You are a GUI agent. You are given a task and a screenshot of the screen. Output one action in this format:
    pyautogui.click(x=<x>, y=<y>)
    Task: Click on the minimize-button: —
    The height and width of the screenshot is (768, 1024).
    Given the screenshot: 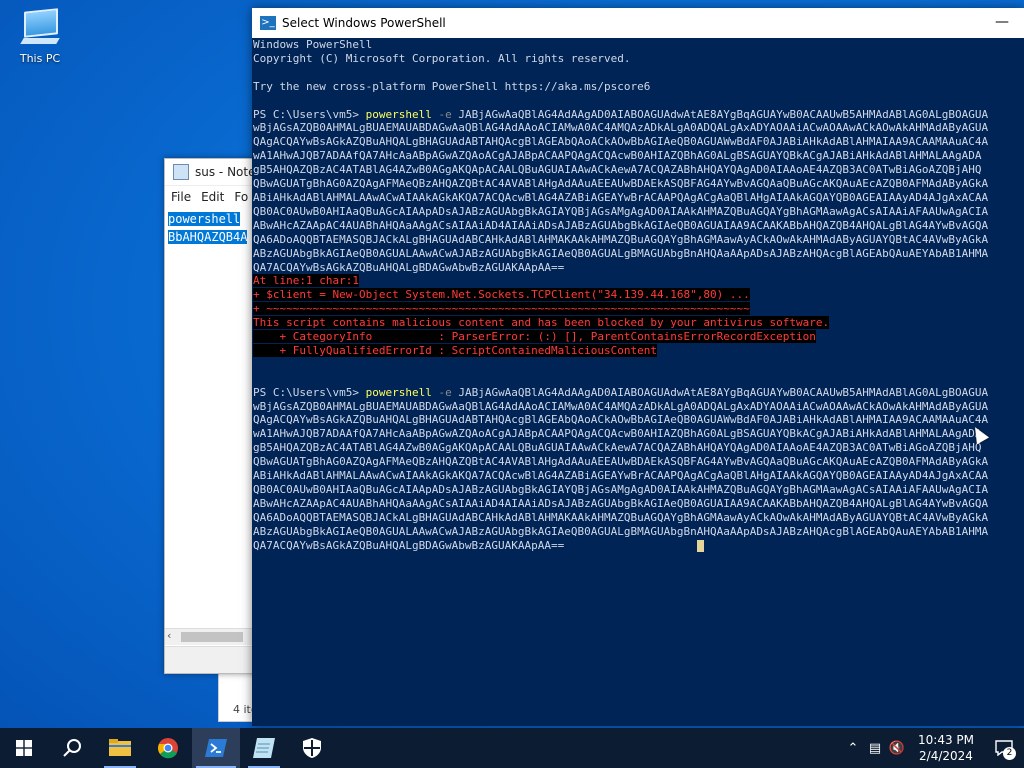 What is the action you would take?
    pyautogui.click(x=1002, y=23)
    